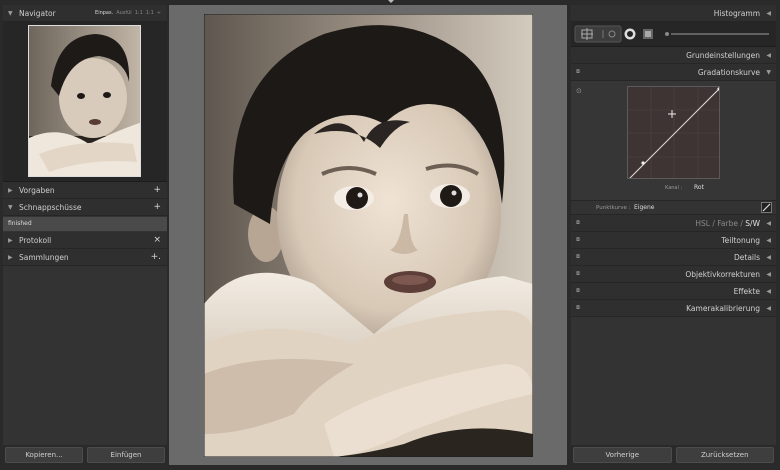  What do you see at coordinates (391, 1) in the screenshot?
I see `top-panel-toggle-icon` at bounding box center [391, 1].